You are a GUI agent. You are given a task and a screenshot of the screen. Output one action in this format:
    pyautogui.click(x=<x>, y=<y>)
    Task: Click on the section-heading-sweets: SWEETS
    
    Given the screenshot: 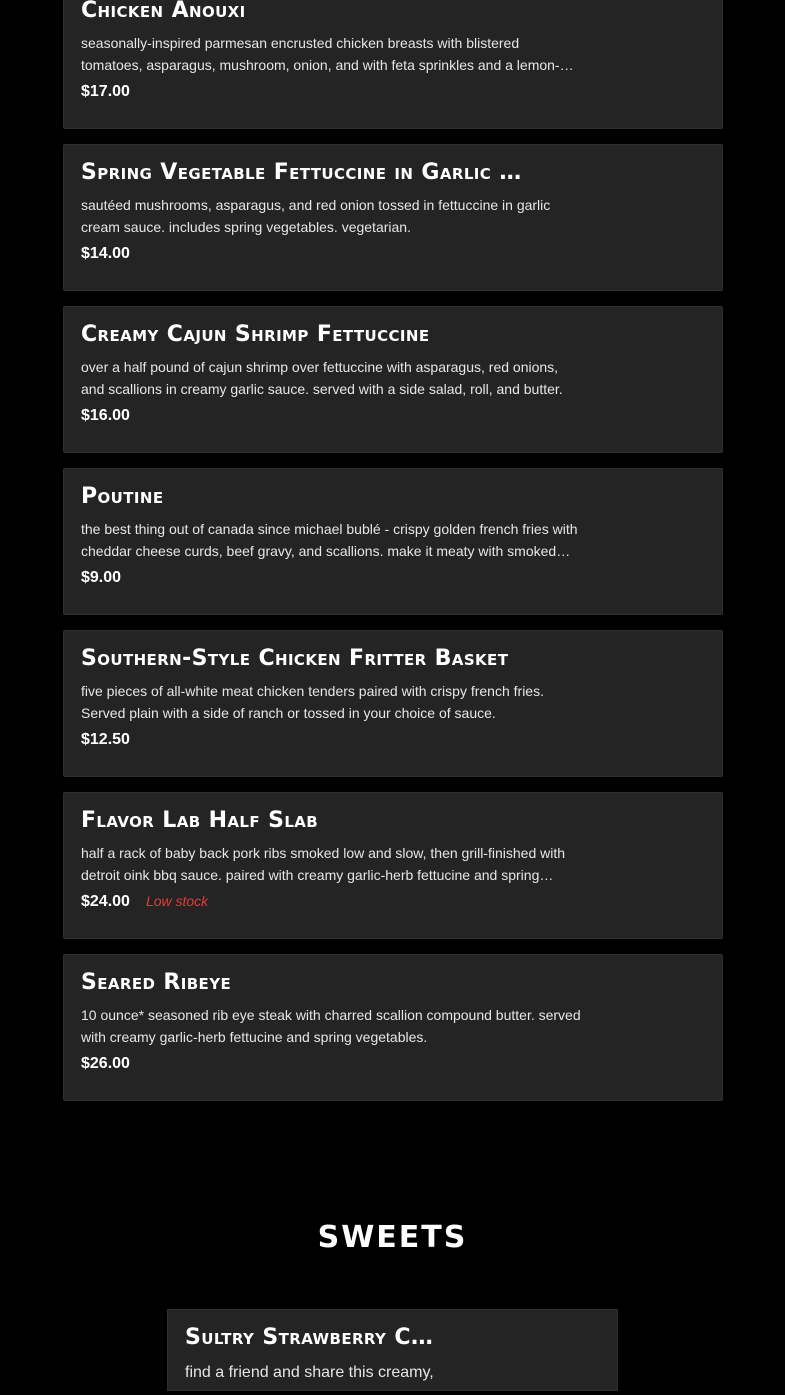 What is the action you would take?
    pyautogui.click(x=392, y=1237)
    